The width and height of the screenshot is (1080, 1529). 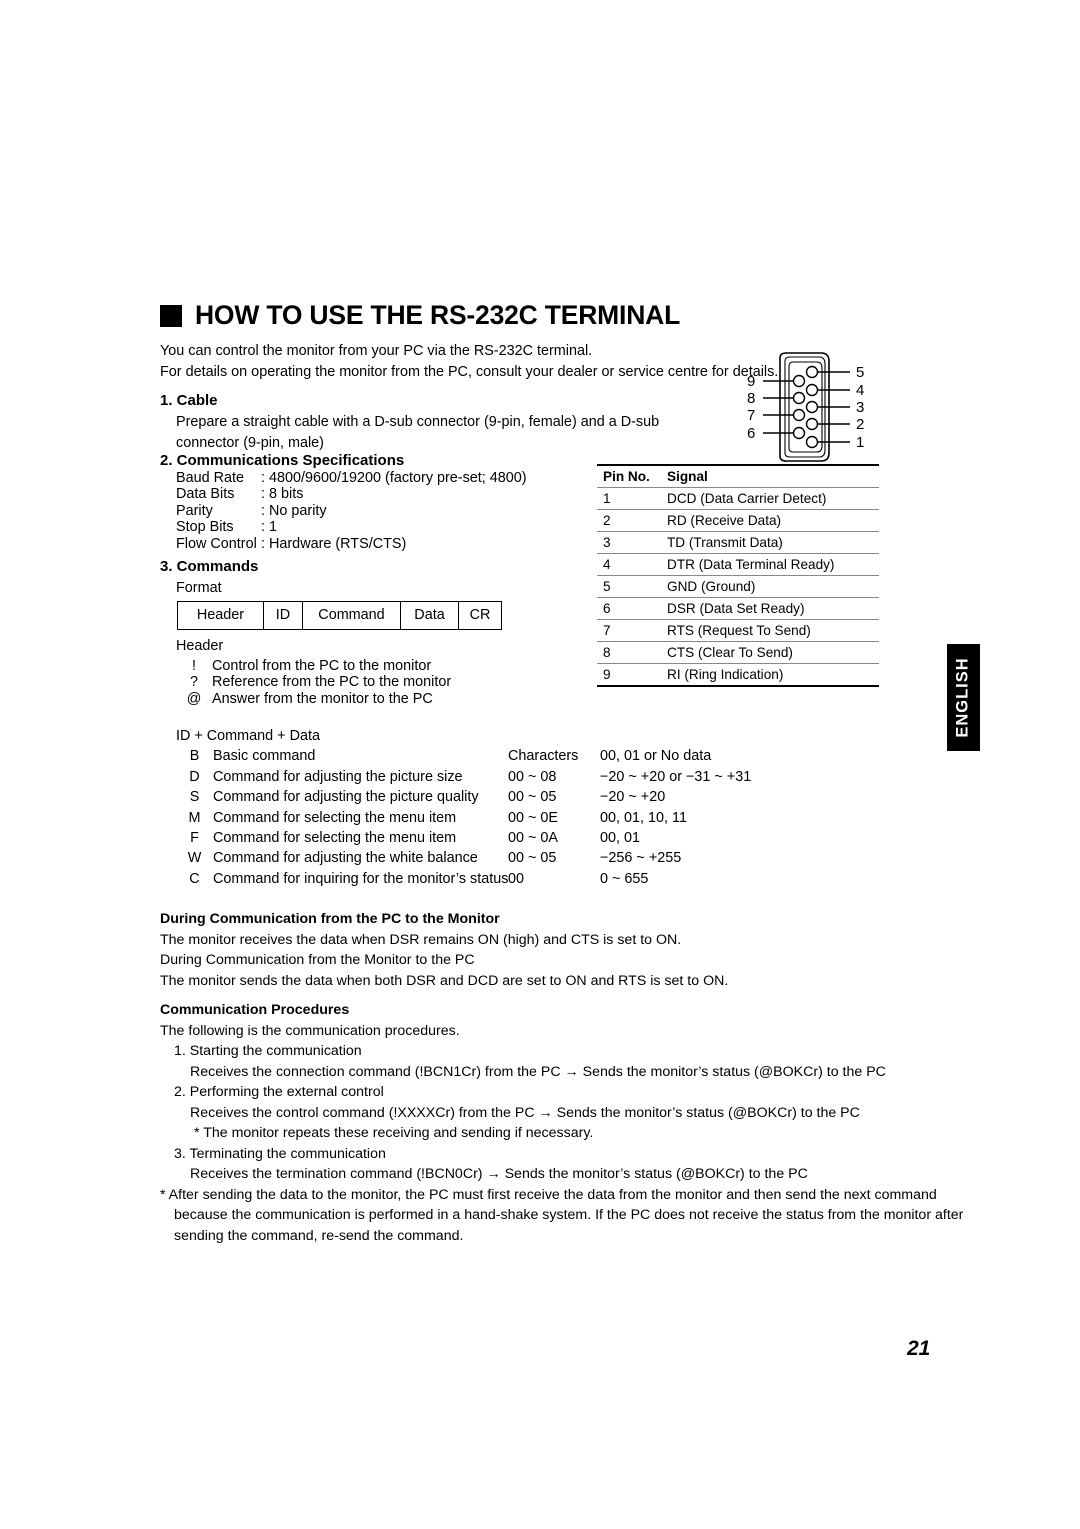 I want to click on pin-number: 6, so click(x=629, y=608).